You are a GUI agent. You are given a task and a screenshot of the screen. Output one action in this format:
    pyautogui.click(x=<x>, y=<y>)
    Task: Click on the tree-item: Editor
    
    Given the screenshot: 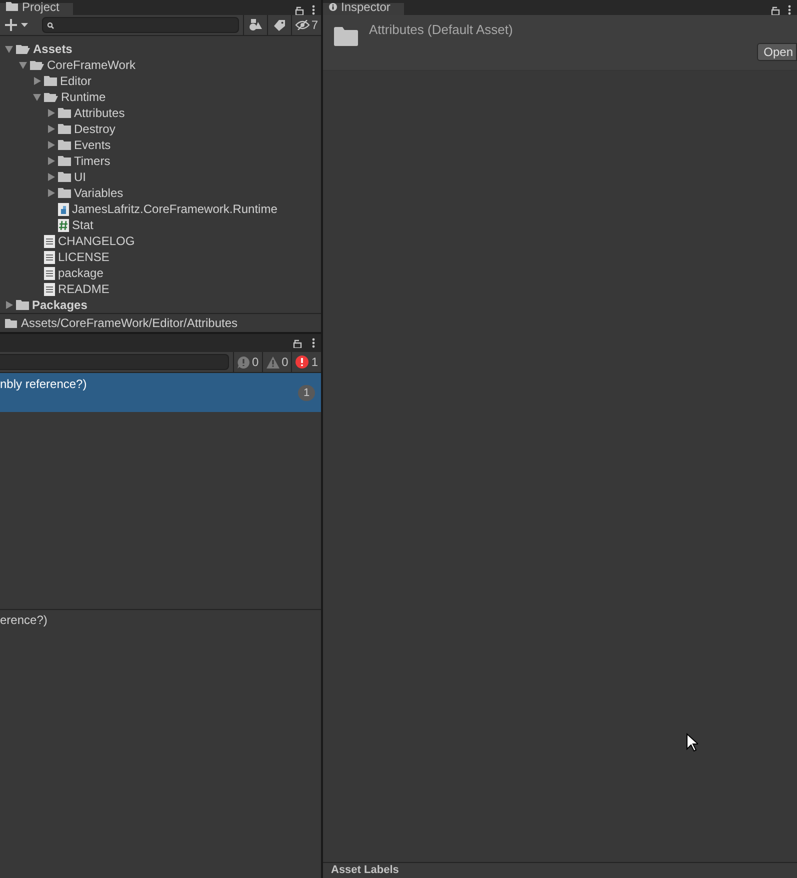 What is the action you would take?
    pyautogui.click(x=76, y=81)
    